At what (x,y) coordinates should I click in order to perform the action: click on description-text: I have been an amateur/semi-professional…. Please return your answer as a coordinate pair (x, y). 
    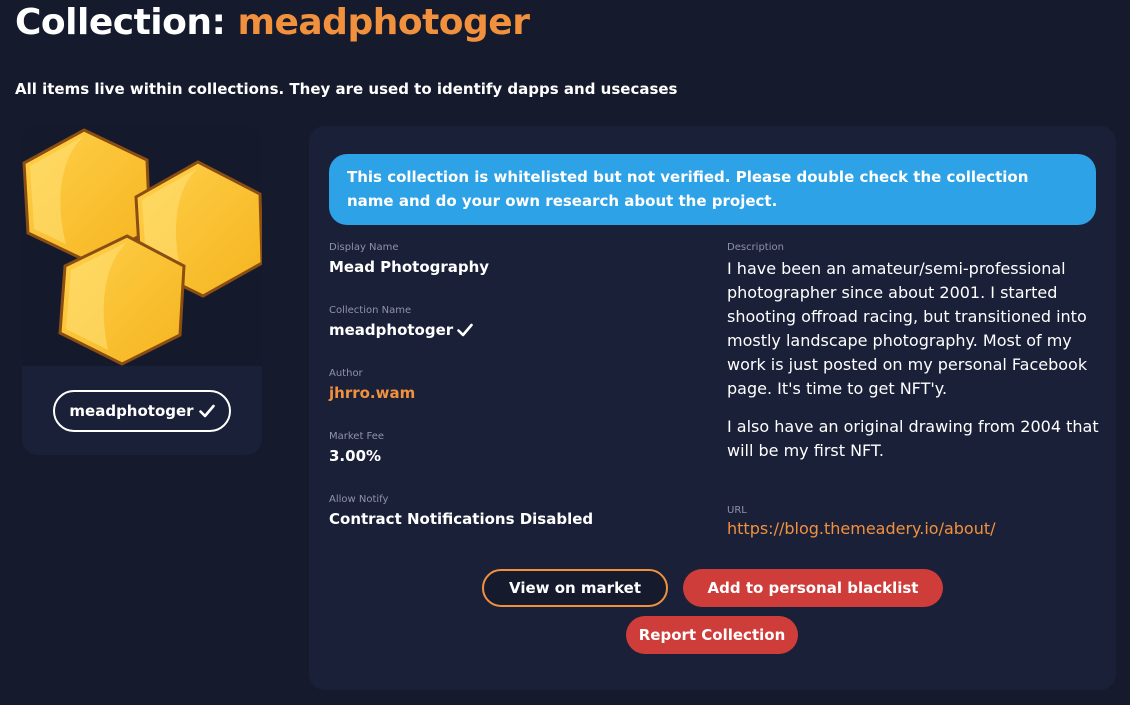
    Looking at the image, I should click on (914, 367).